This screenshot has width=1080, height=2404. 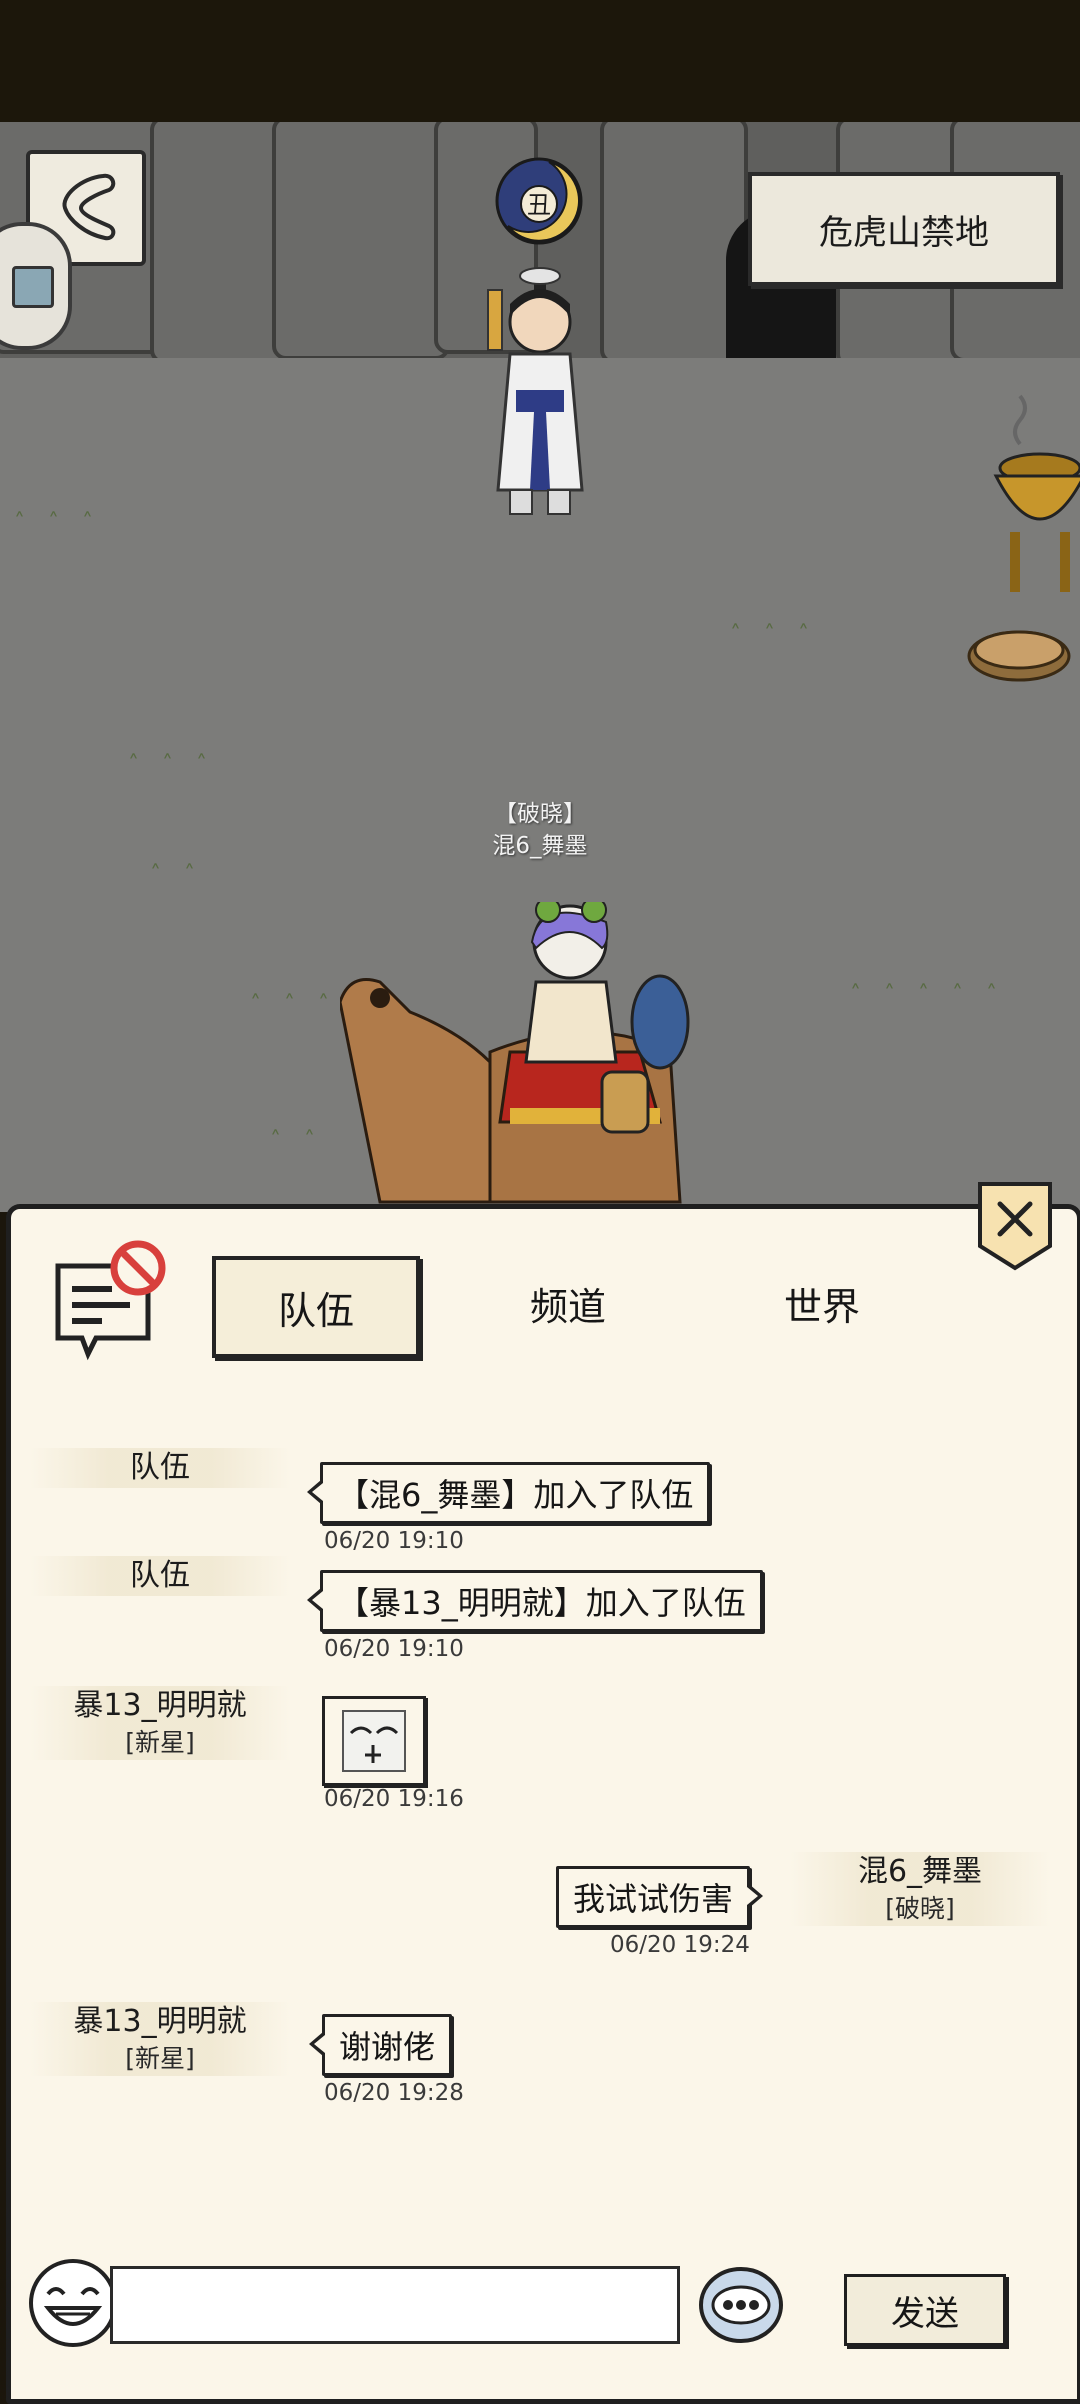 I want to click on tab-world: 世界, so click(x=822, y=1303).